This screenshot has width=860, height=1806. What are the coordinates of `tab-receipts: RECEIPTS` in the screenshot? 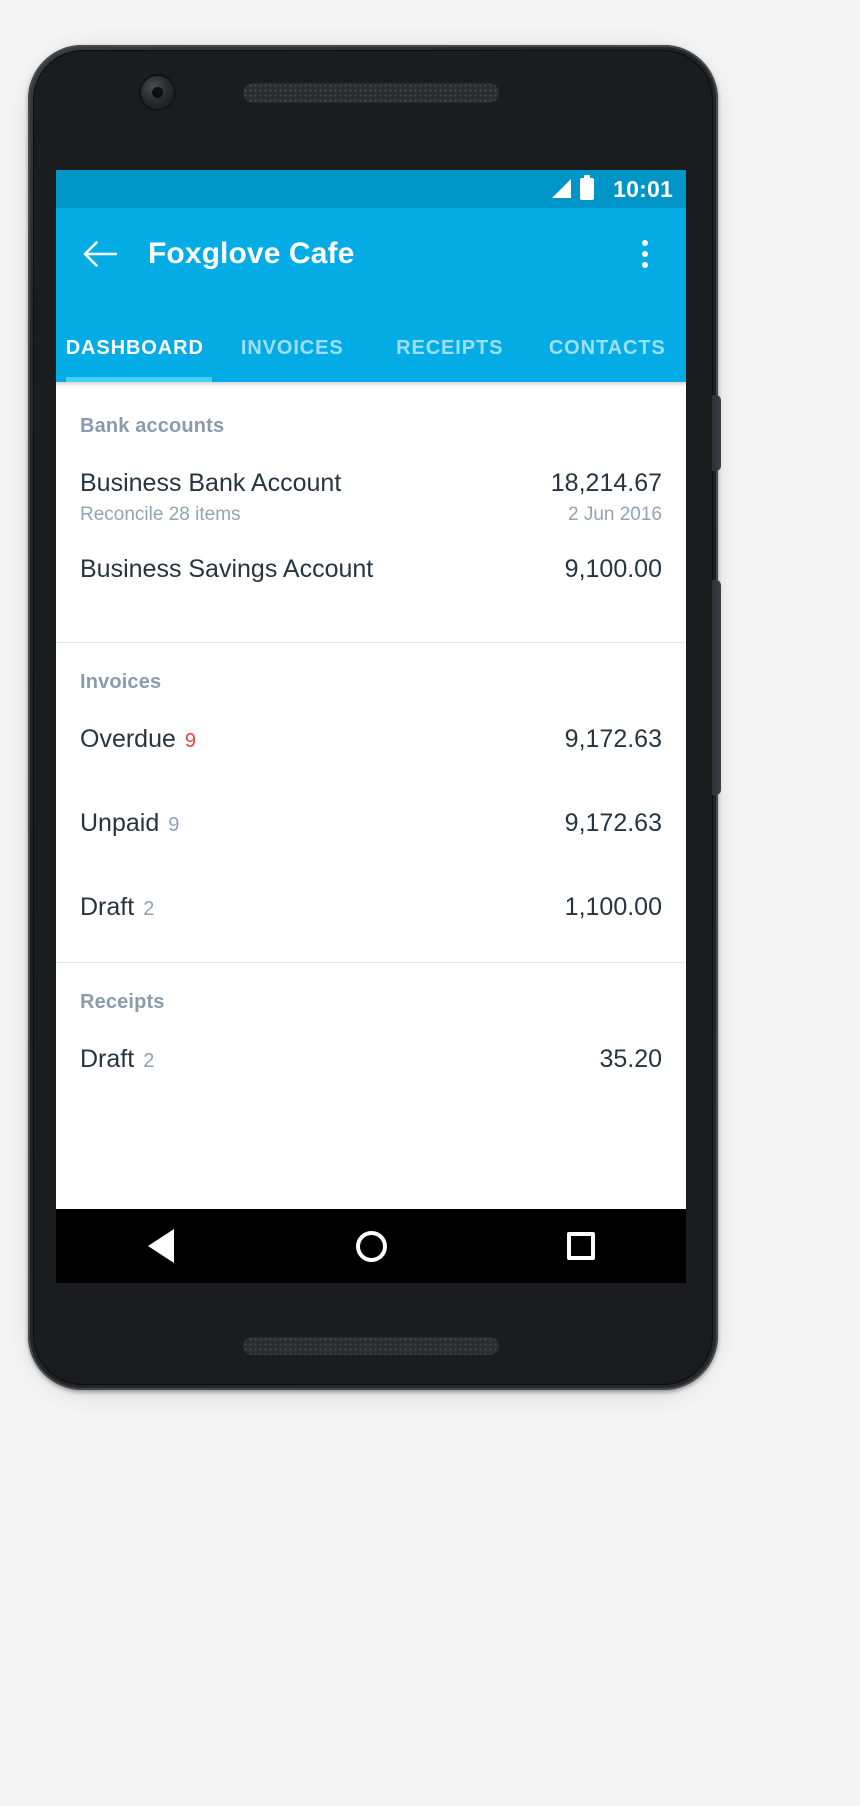 It's located at (450, 359).